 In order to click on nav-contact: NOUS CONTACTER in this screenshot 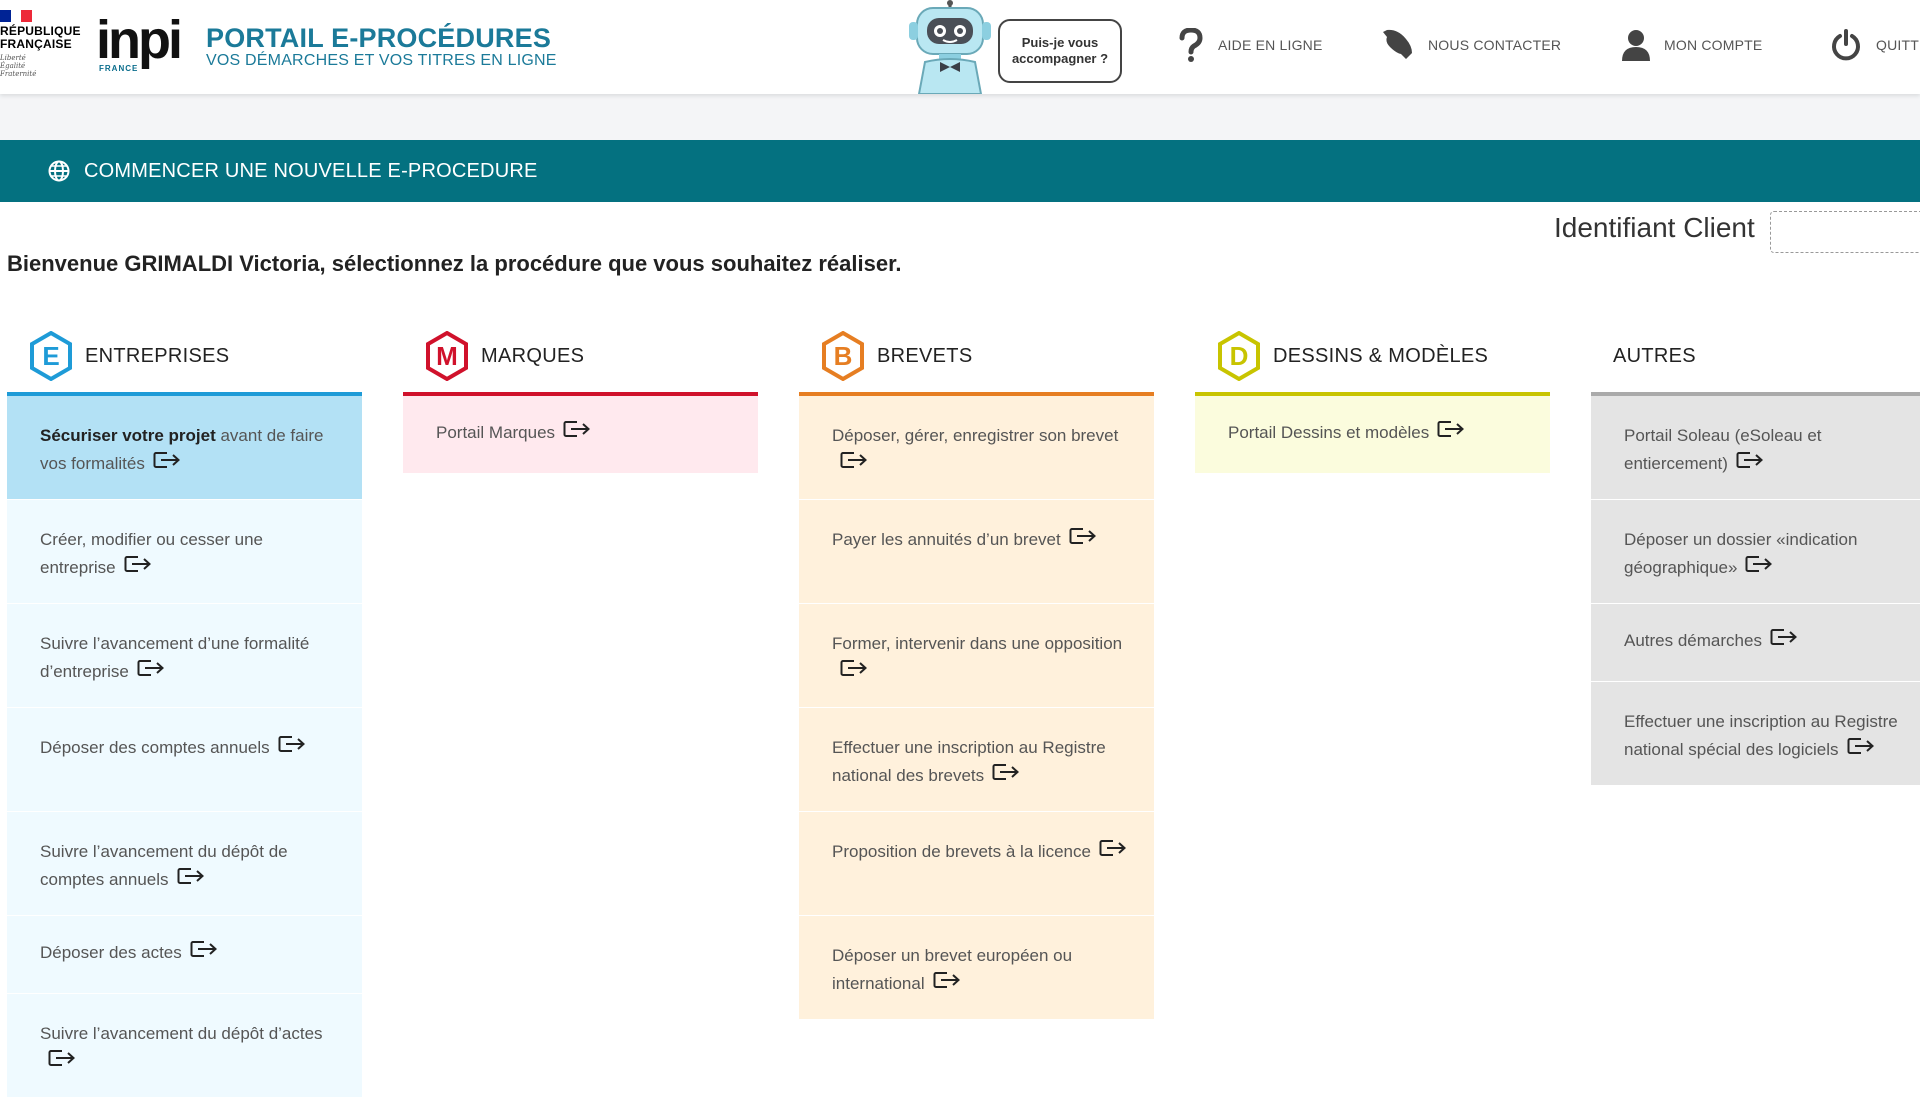, I will do `click(1471, 45)`.